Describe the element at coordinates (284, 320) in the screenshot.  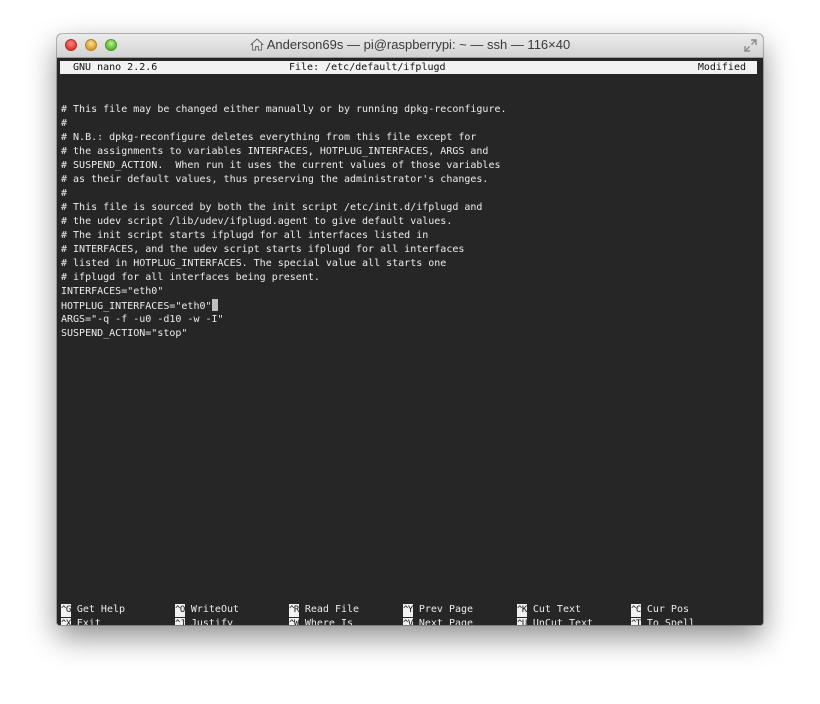
I see `file-line: ARGS="-q -f -u0 -d10 -w -I"` at that location.